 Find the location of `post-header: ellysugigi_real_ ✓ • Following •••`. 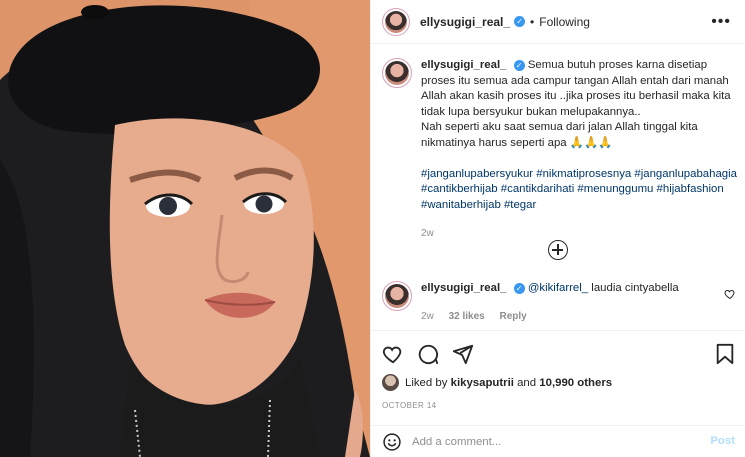

post-header: ellysugigi_real_ ✓ • Following ••• is located at coordinates (558, 22).